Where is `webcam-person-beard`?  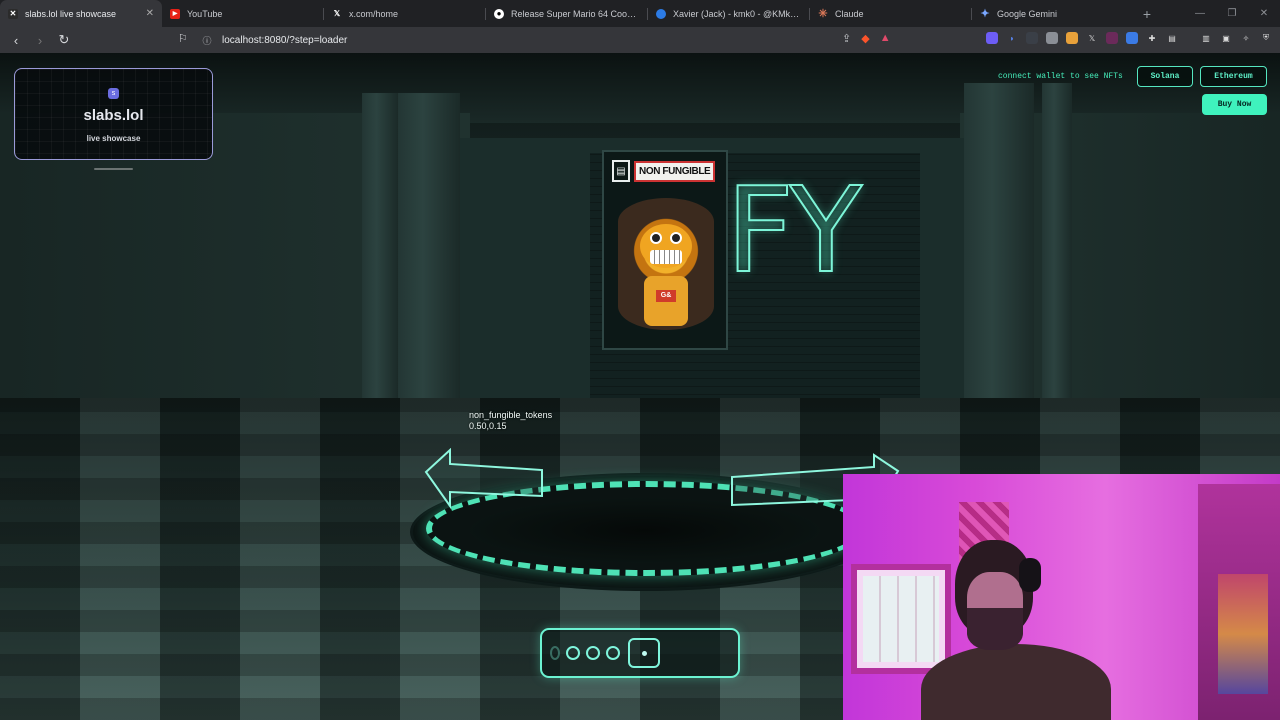
webcam-person-beard is located at coordinates (995, 629).